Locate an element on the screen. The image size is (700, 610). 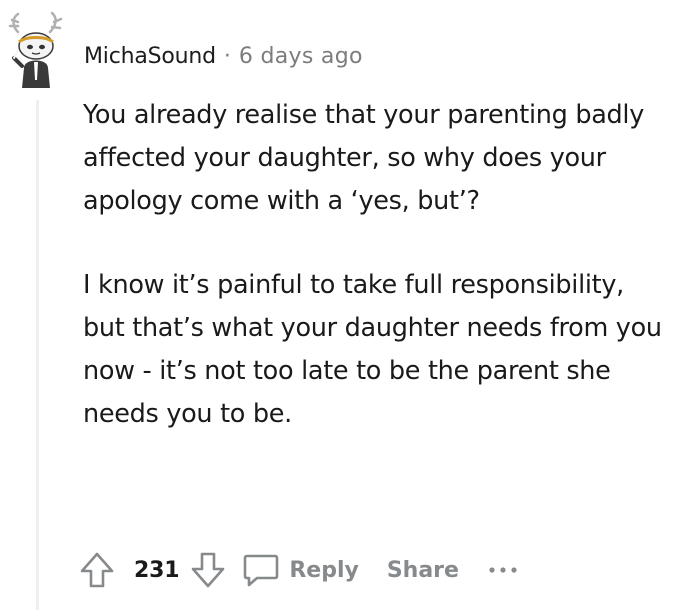
more-options-button is located at coordinates (503, 570).